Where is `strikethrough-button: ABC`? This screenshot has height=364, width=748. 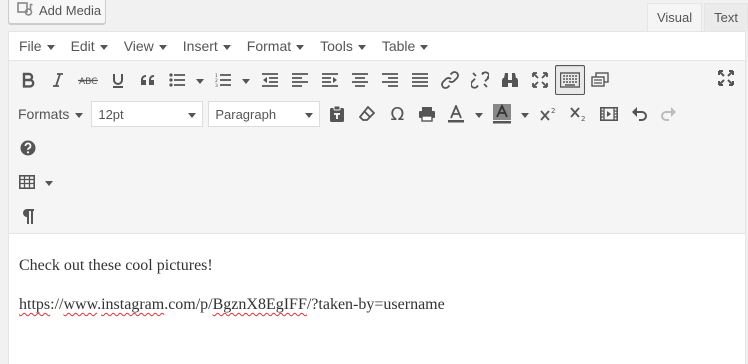
strikethrough-button: ABC is located at coordinates (88, 80).